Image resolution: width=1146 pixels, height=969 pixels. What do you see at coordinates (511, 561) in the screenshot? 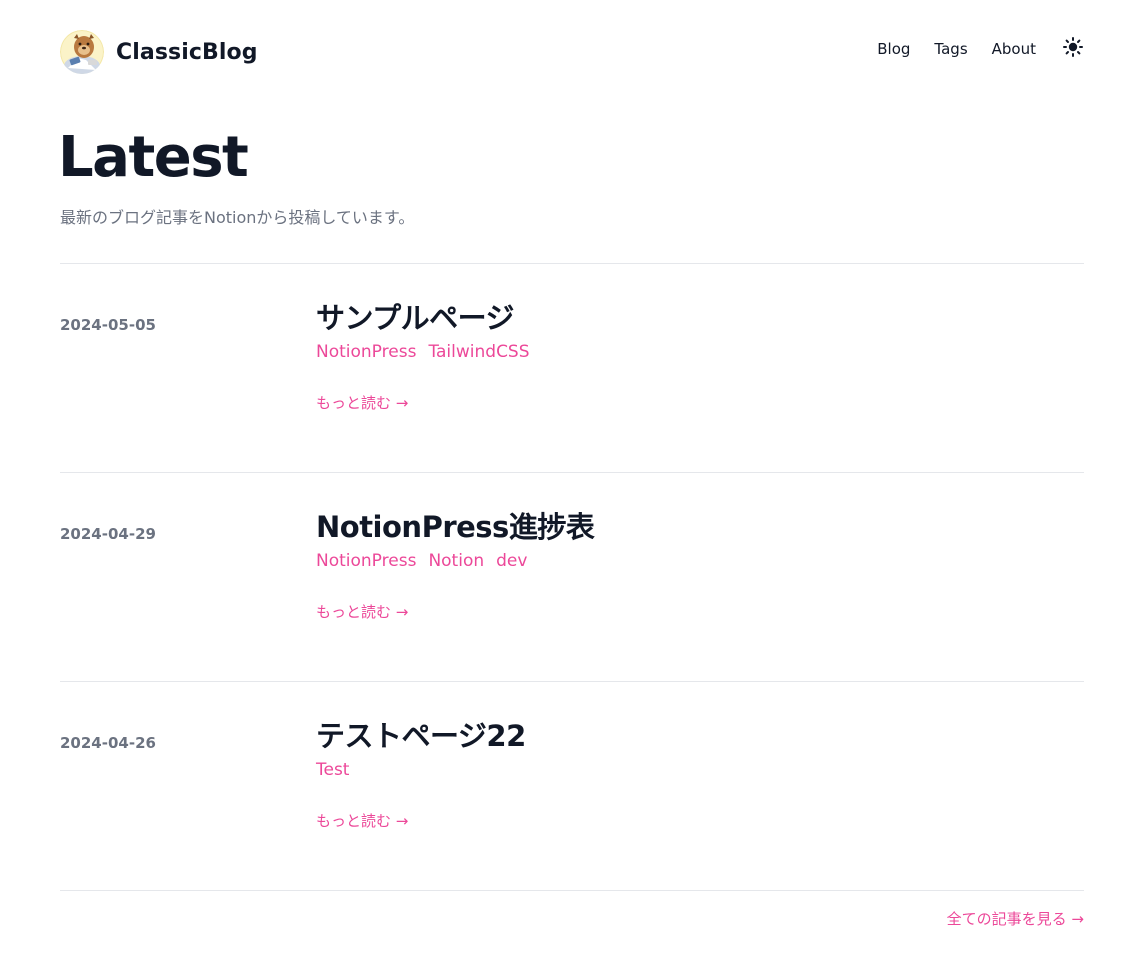
I see `tag-link: dev` at bounding box center [511, 561].